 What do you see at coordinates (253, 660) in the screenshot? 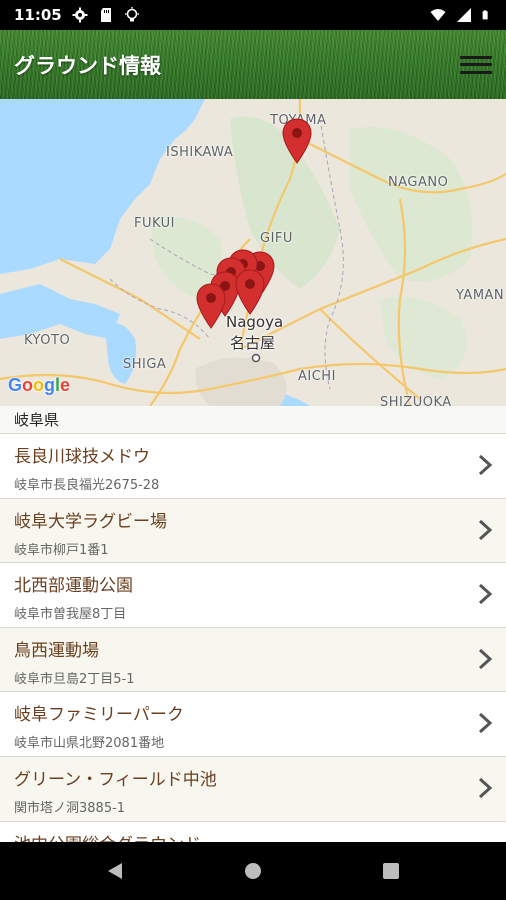
I see `list-item: 鳥西運動場 岐阜市旦島2丁目5-1` at bounding box center [253, 660].